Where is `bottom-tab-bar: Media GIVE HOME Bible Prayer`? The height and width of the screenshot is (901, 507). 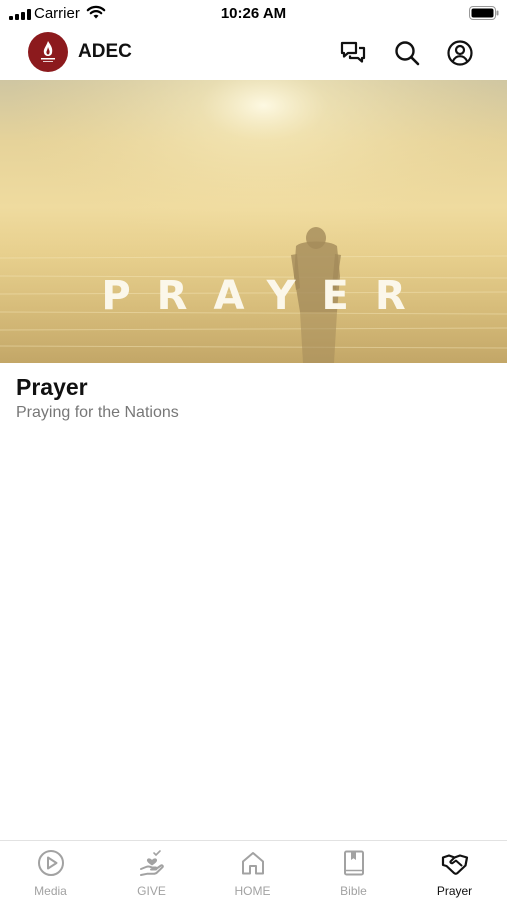
bottom-tab-bar: Media GIVE HOME Bible Prayer is located at coordinates (253, 870).